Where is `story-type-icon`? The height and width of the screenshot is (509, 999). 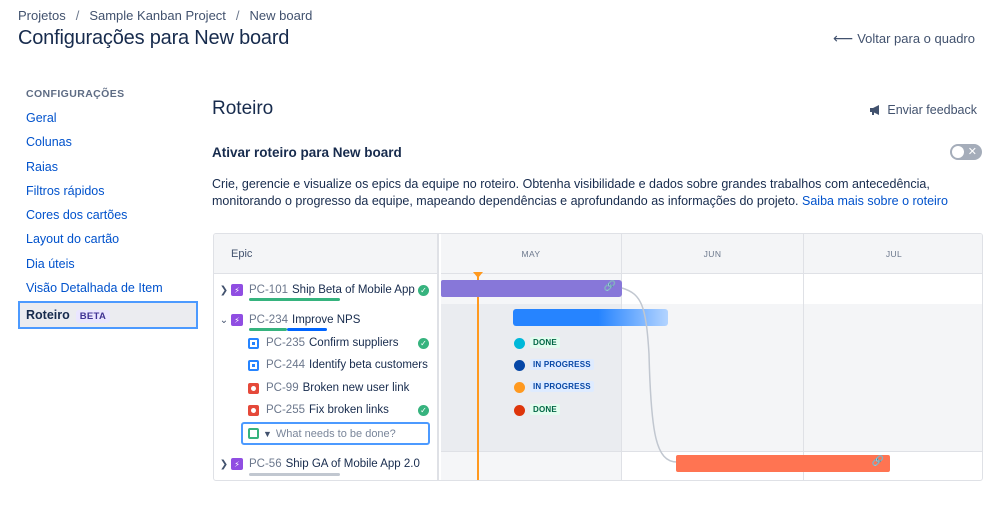 story-type-icon is located at coordinates (253, 433).